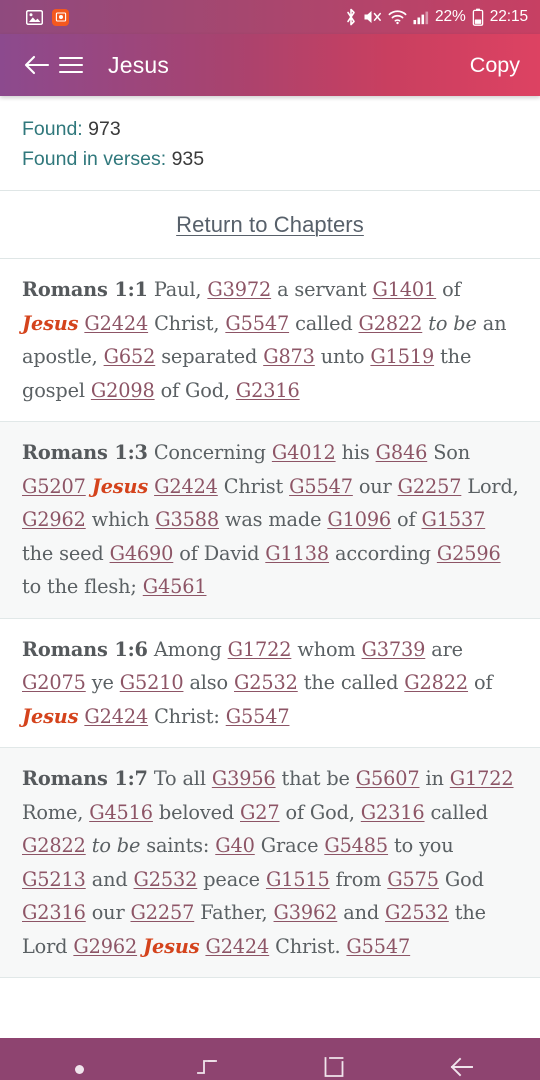 This screenshot has width=540, height=1080. I want to click on verse-text: of, so click(483, 682).